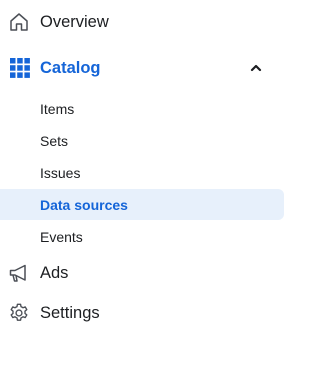 The image size is (320, 380). I want to click on catalog-item-label: Events, so click(61, 237).